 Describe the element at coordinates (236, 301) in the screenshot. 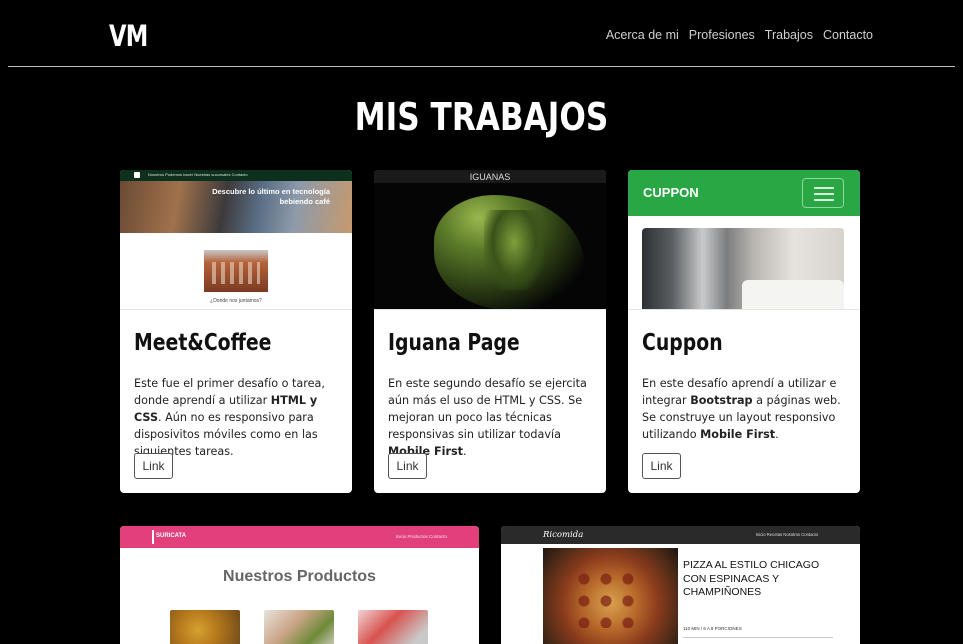

I see `thumb-caption: ¿Donde nos juntamos?` at that location.